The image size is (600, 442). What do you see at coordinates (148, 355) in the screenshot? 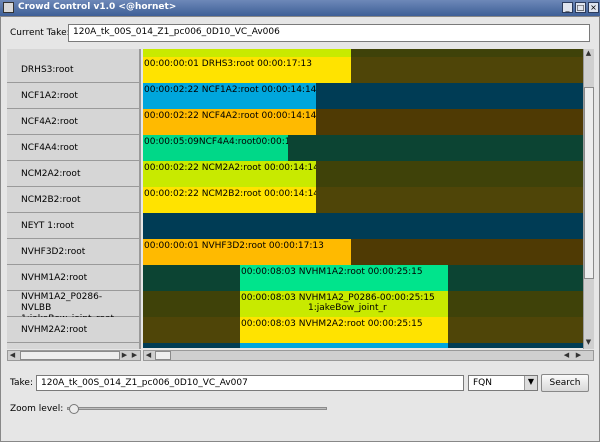
I see `timeline-scroll-left-icon: ◀` at bounding box center [148, 355].